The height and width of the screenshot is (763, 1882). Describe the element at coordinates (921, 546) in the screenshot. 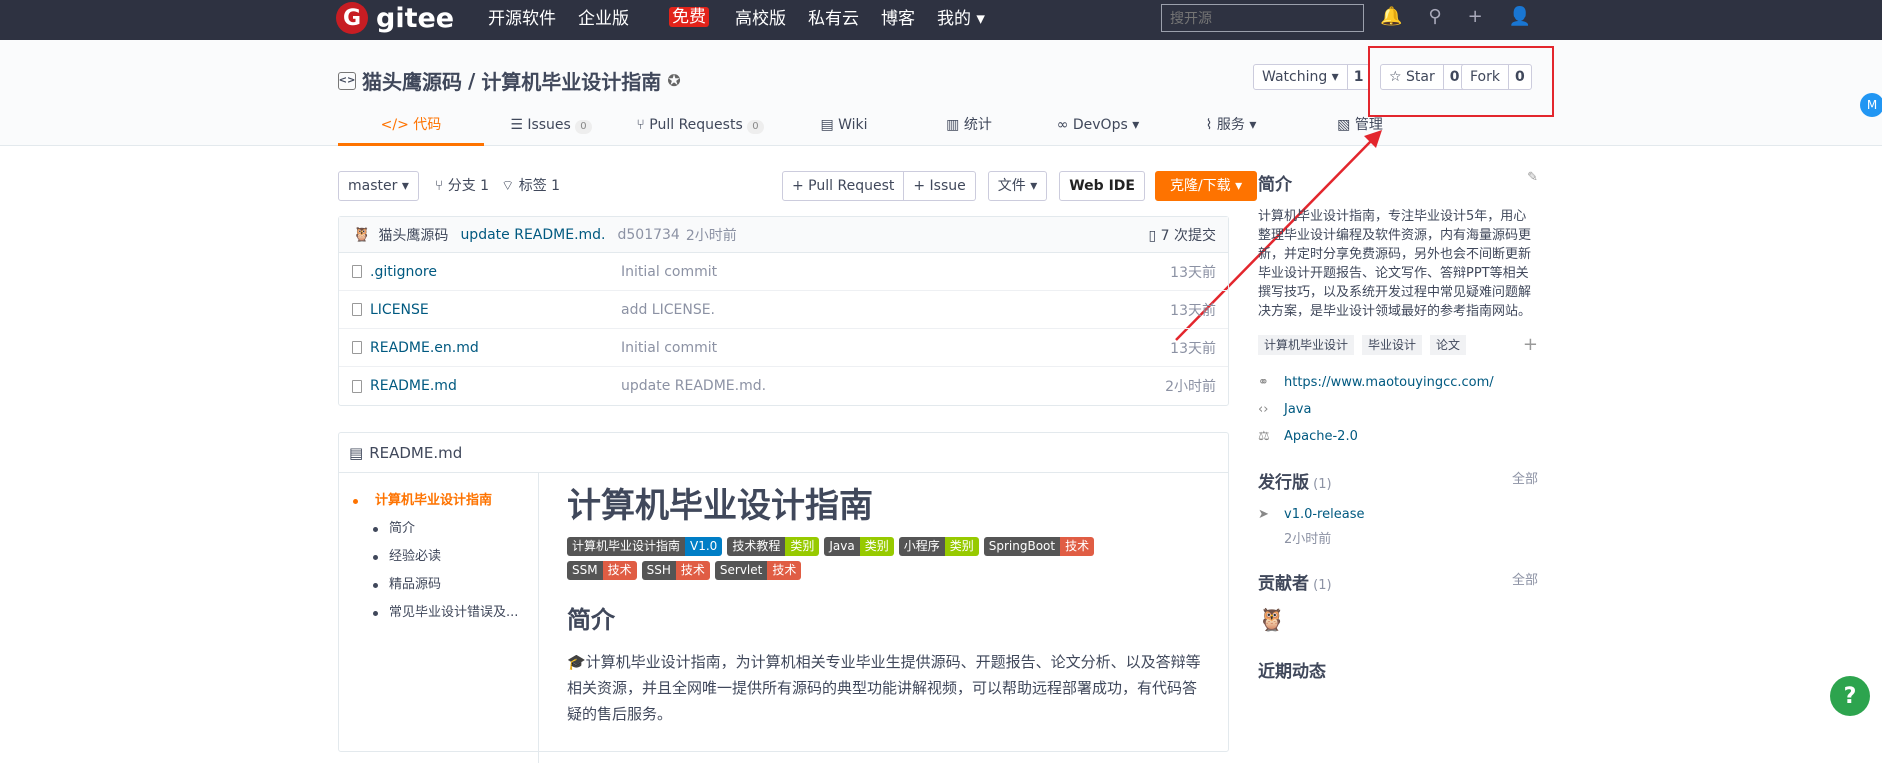

I see `badge-label: 小程序` at that location.